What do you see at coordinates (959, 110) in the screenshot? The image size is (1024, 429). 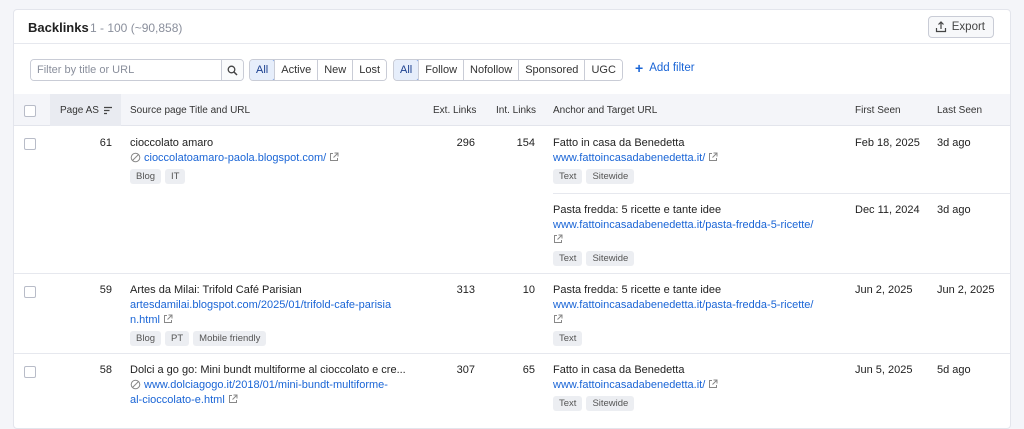 I see `col-last-seen: Last Seen` at bounding box center [959, 110].